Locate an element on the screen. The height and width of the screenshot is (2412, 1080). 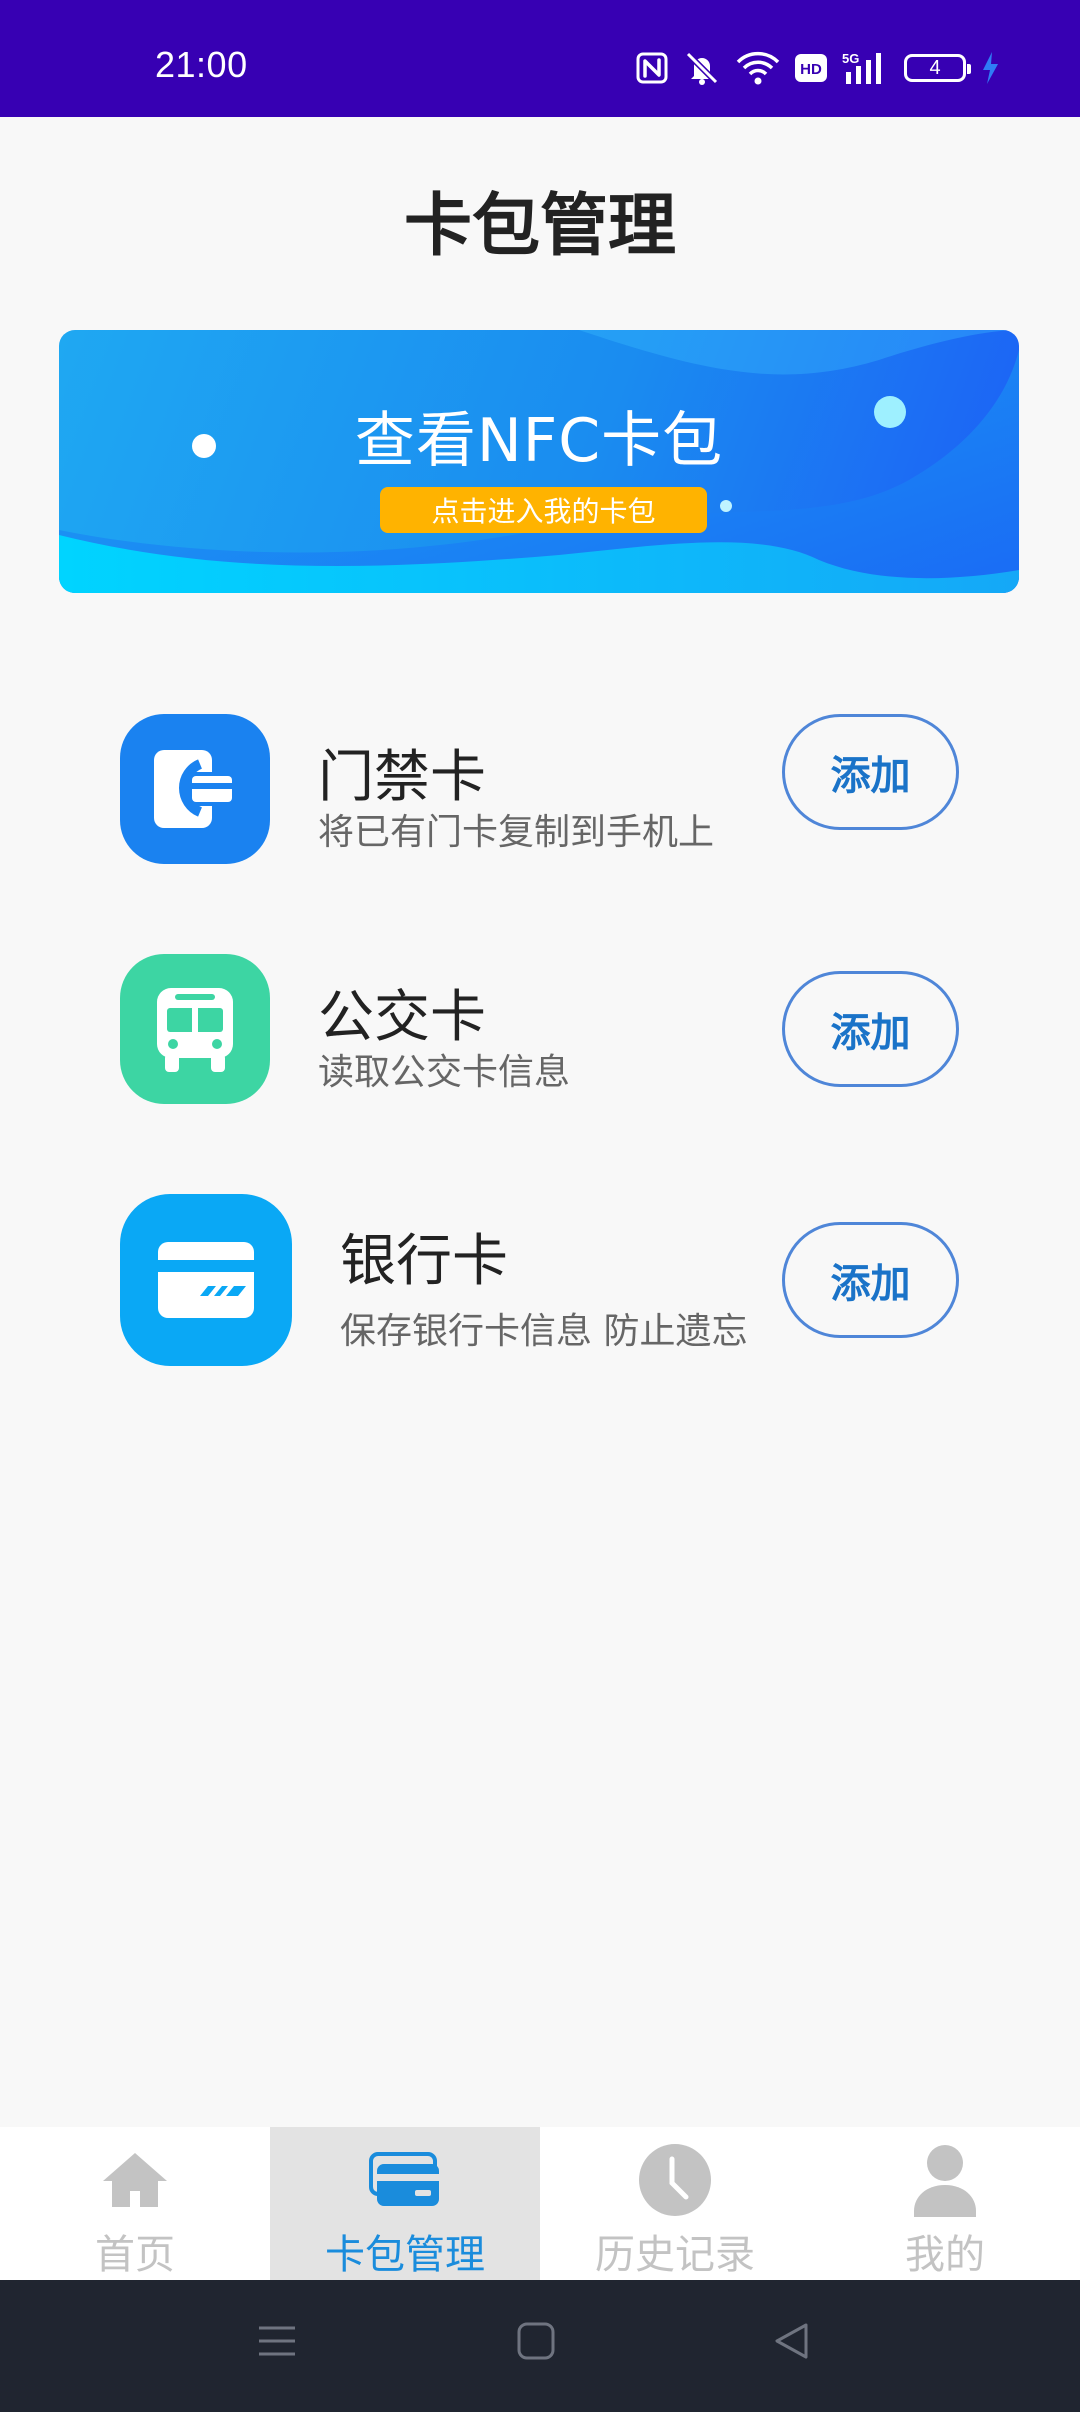
nfc-icon is located at coordinates (652, 68).